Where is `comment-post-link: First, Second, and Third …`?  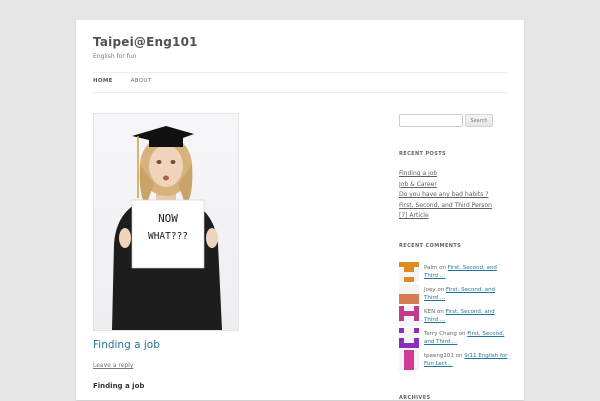 comment-post-link: First, Second, and Third … is located at coordinates (459, 316).